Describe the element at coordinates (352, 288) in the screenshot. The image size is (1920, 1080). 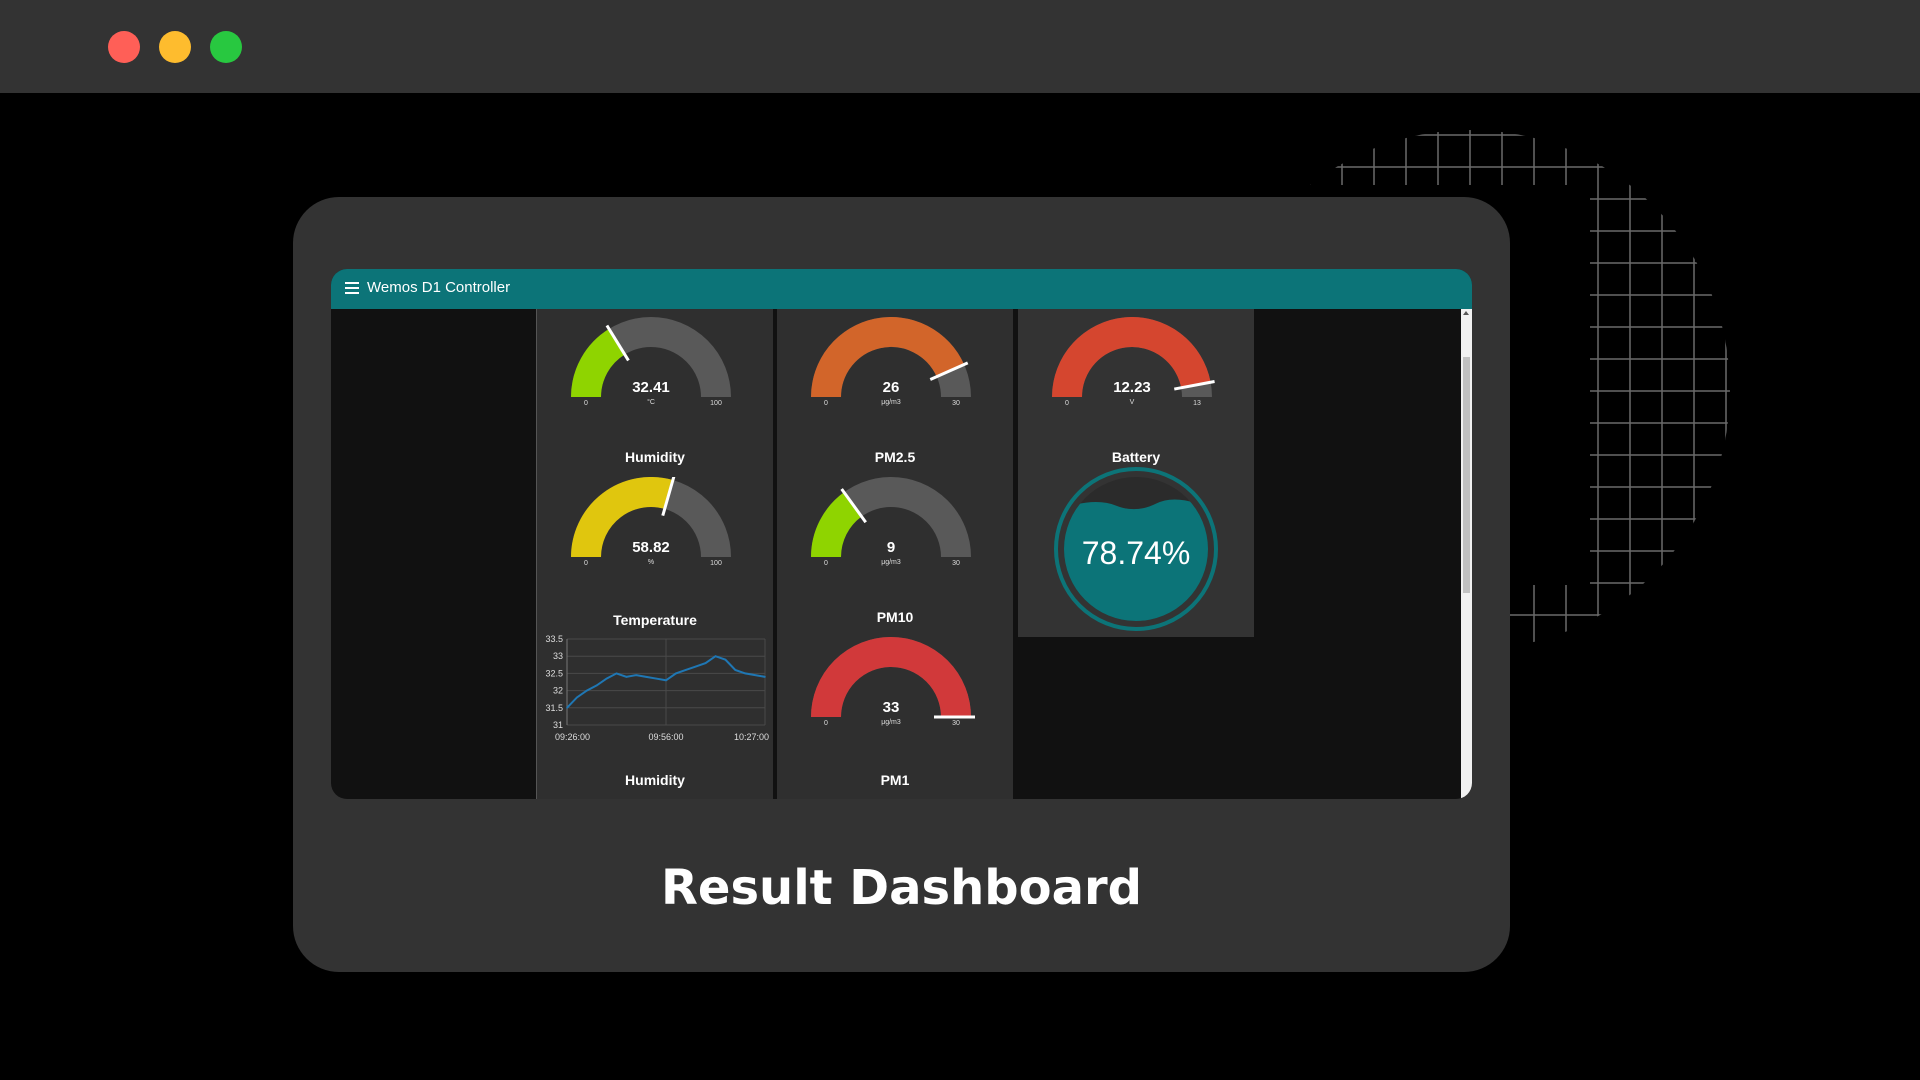
I see `menu-icon` at that location.